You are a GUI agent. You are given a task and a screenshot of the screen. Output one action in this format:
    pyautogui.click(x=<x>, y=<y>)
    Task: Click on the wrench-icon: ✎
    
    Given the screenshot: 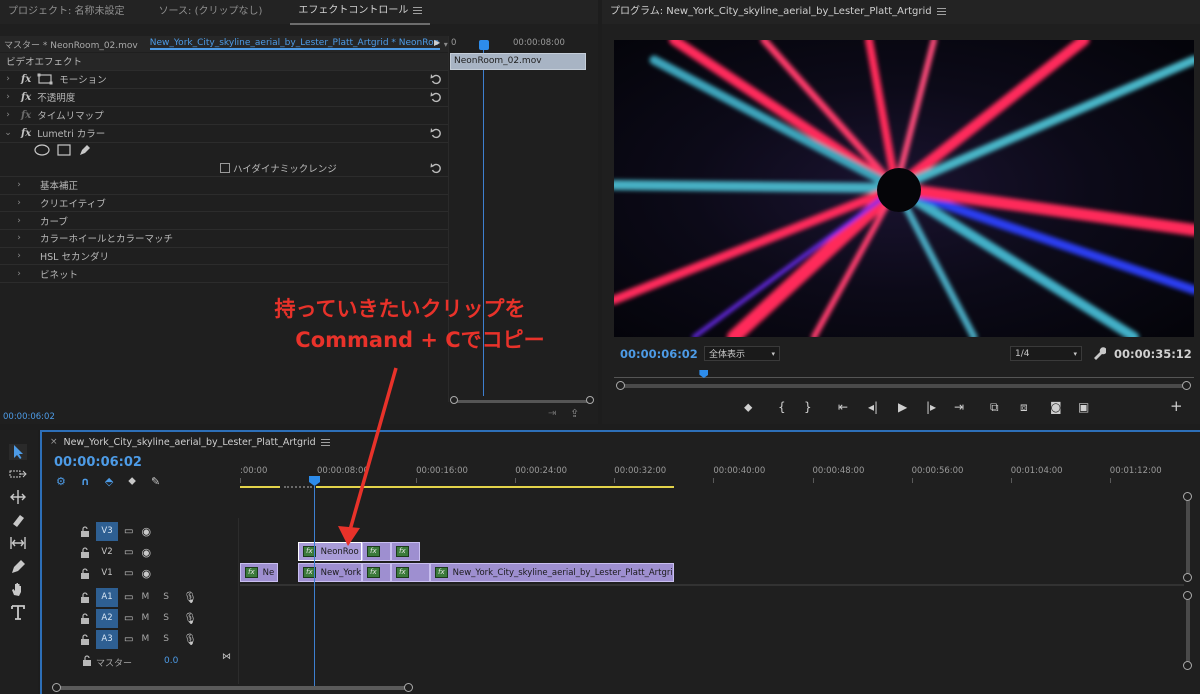 What is the action you would take?
    pyautogui.click(x=155, y=481)
    